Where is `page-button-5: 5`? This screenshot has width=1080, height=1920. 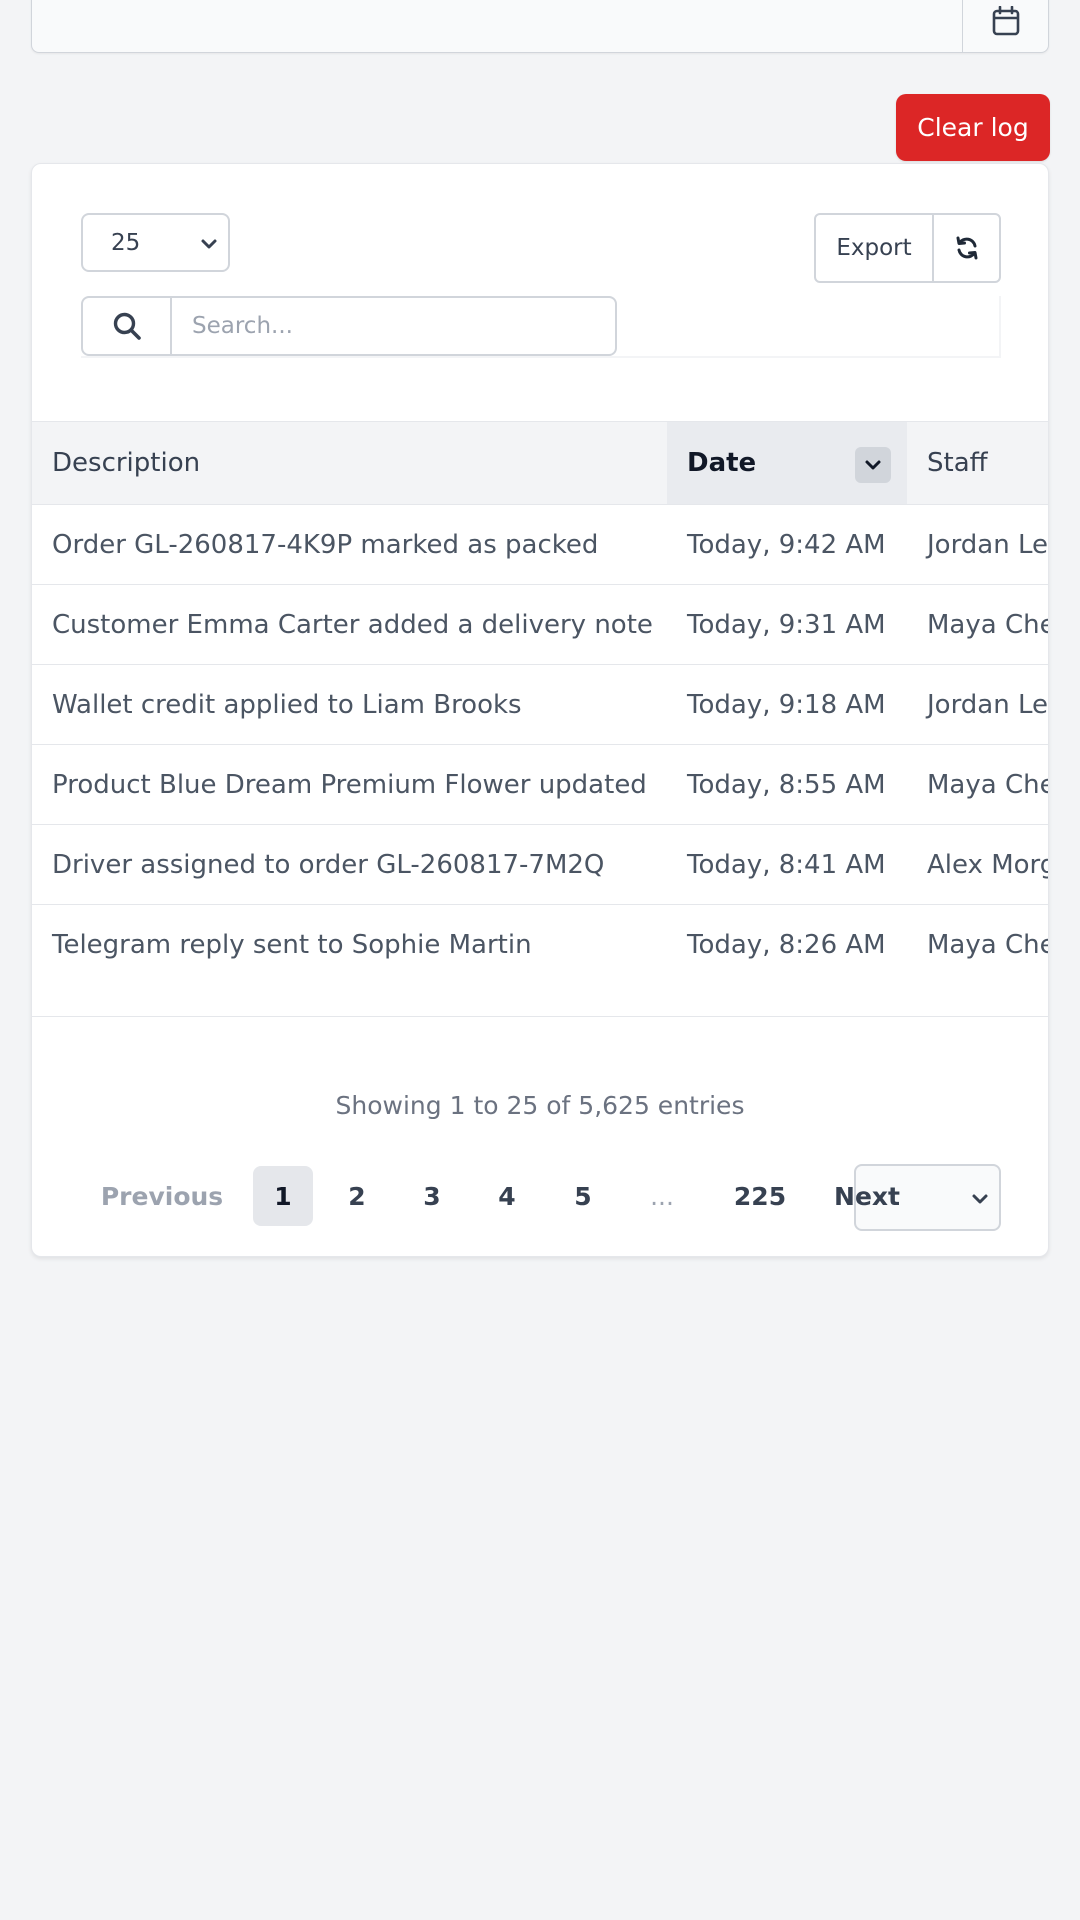 page-button-5: 5 is located at coordinates (583, 1196).